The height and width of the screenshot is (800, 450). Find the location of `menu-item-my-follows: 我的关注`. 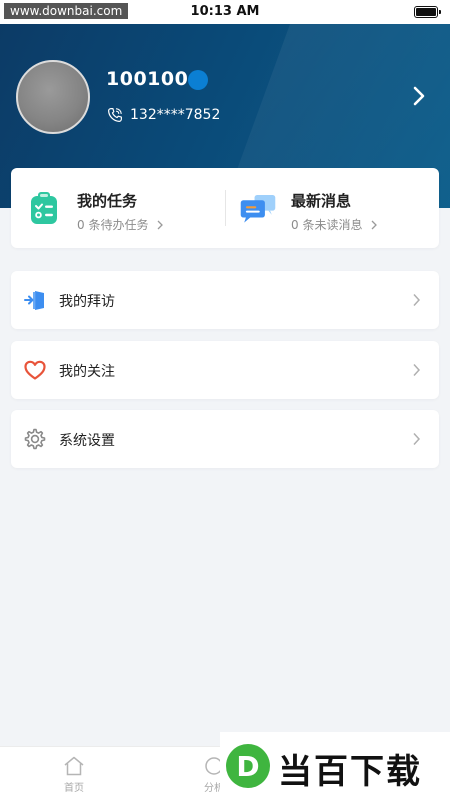

menu-item-my-follows: 我的关注 is located at coordinates (225, 370).